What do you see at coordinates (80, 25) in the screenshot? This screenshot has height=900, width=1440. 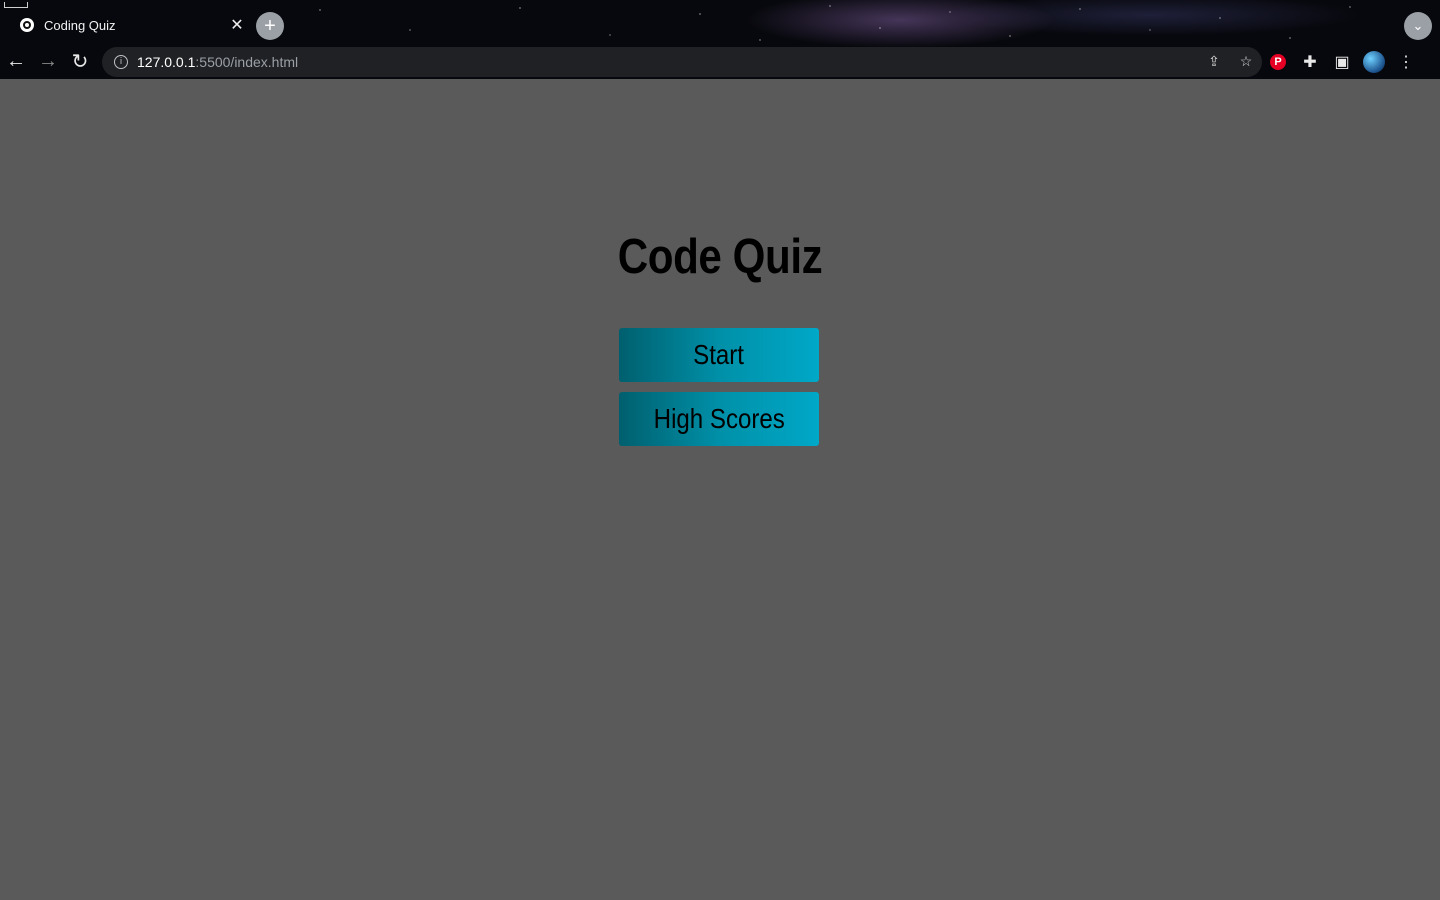 I see `tab-title: Coding Quiz` at bounding box center [80, 25].